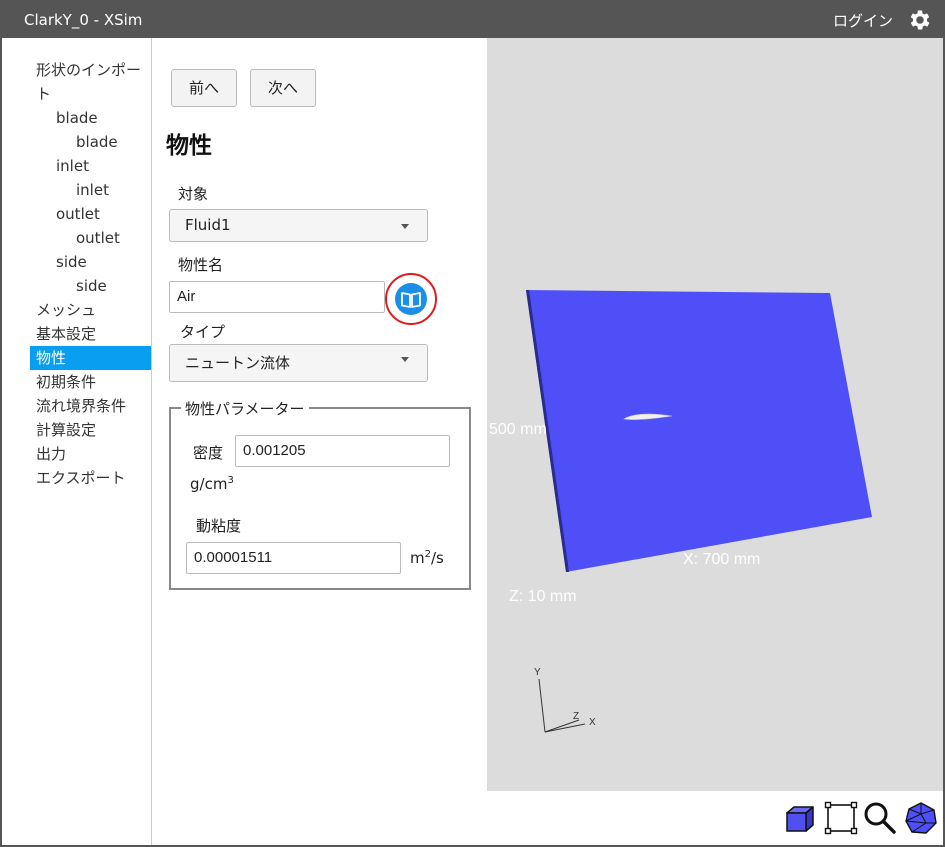 The image size is (945, 847). Describe the element at coordinates (97, 142) in the screenshot. I see `sidebar-item-blade: blade` at that location.